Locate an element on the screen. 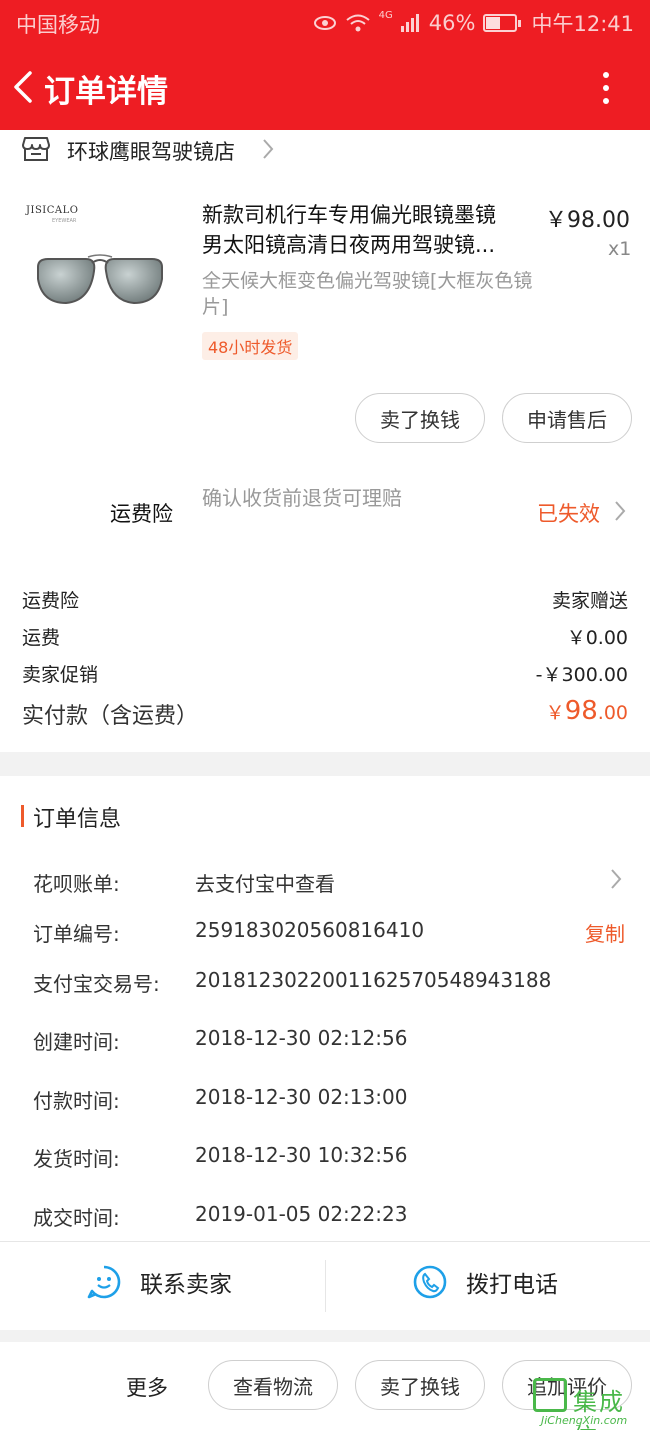  watermark-url: JiChengXin.com is located at coordinates (584, 1420).